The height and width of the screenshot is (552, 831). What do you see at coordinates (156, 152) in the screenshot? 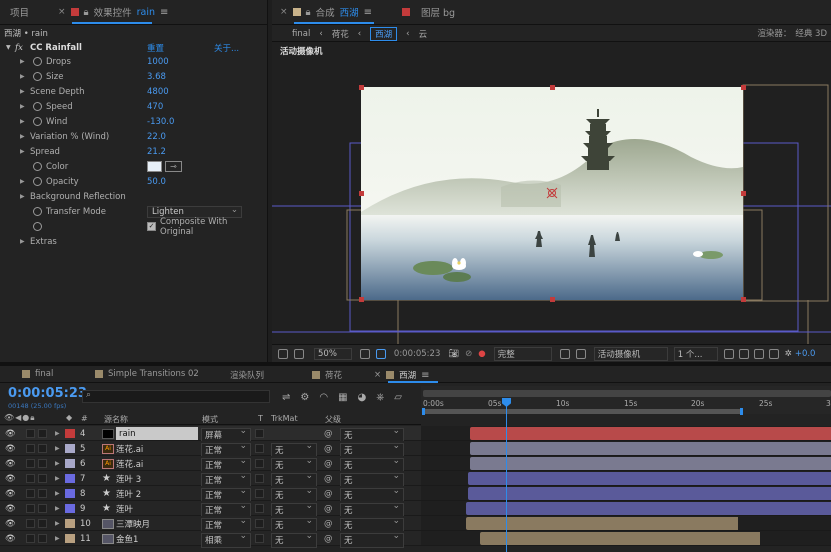
I see `spread-value: 21.2` at bounding box center [156, 152].